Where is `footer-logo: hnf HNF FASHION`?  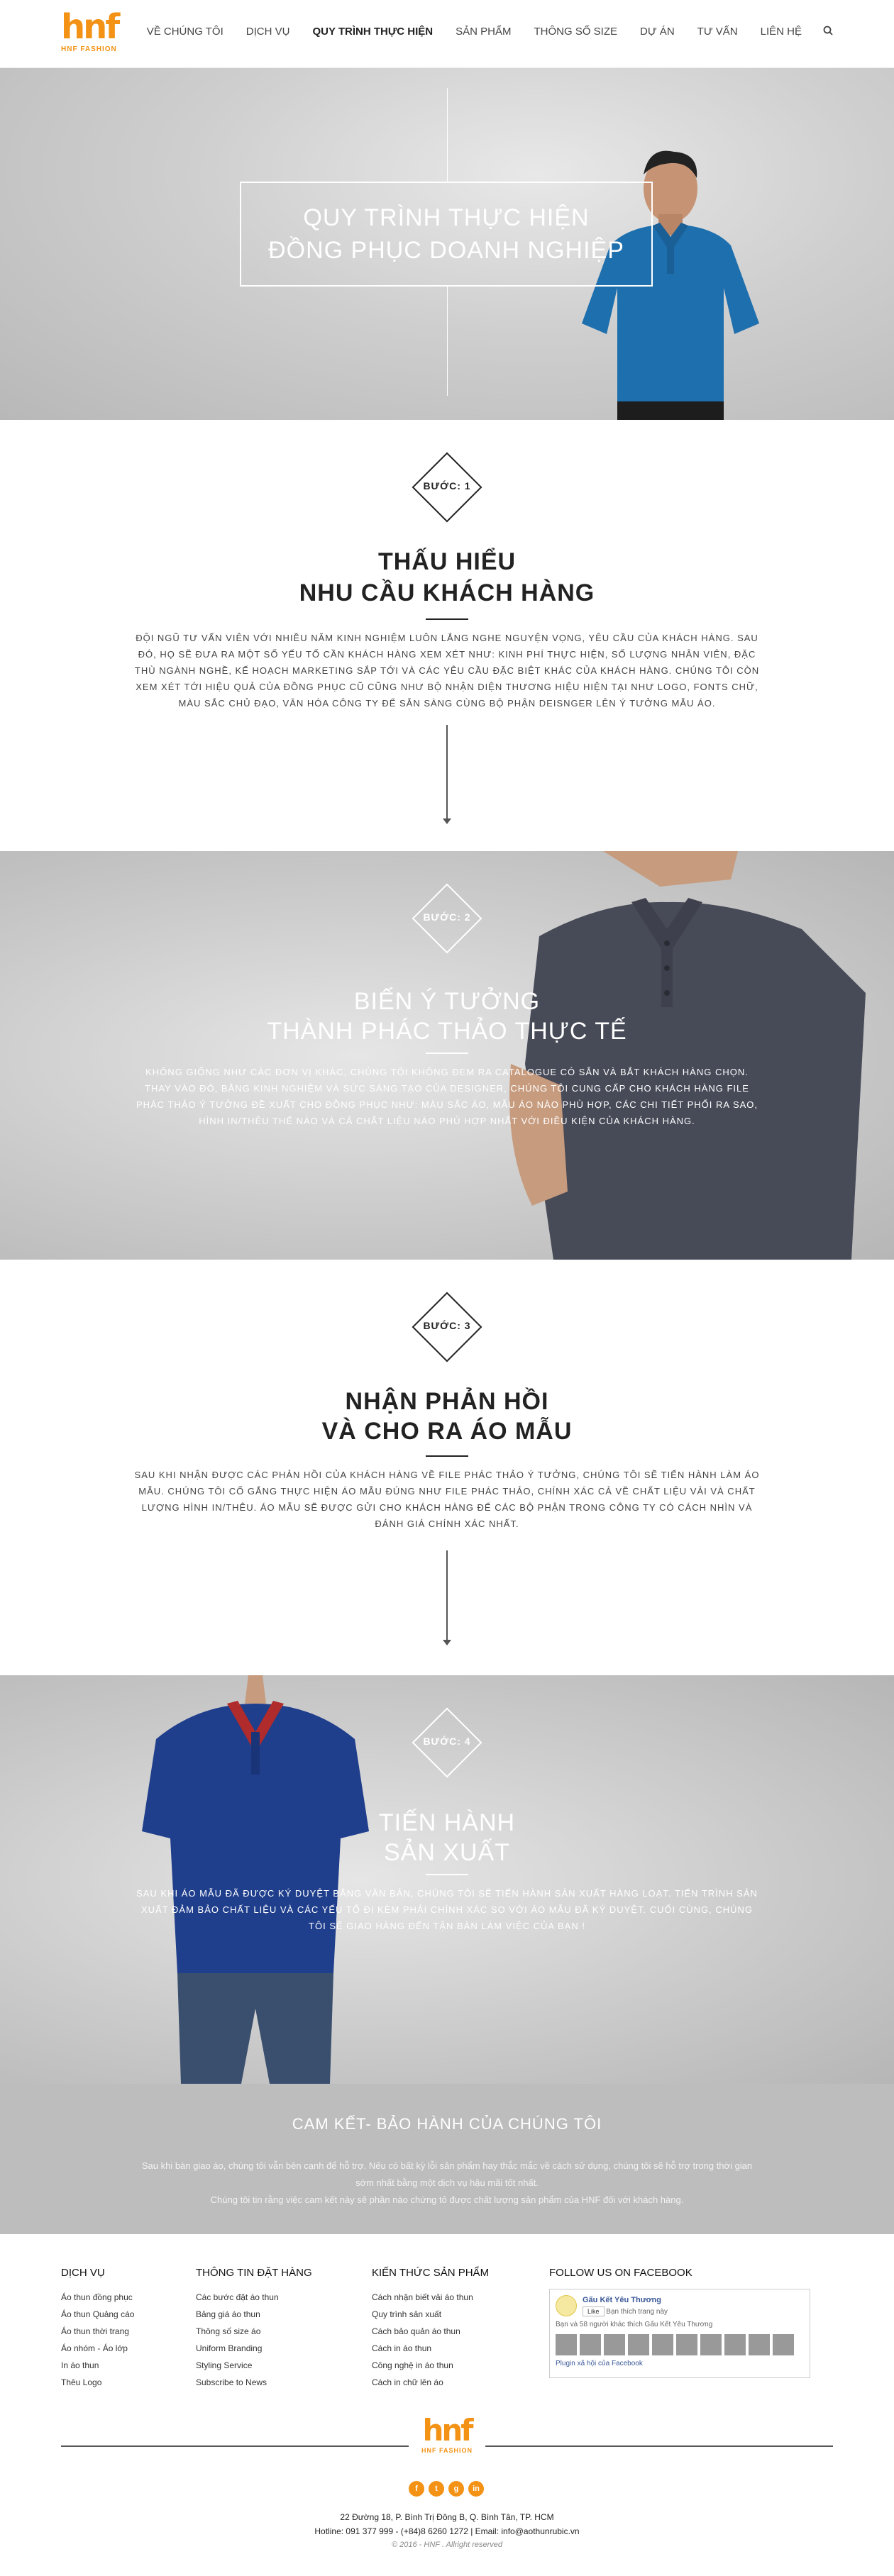
footer-logo: hnf HNF FASHION is located at coordinates (447, 2435).